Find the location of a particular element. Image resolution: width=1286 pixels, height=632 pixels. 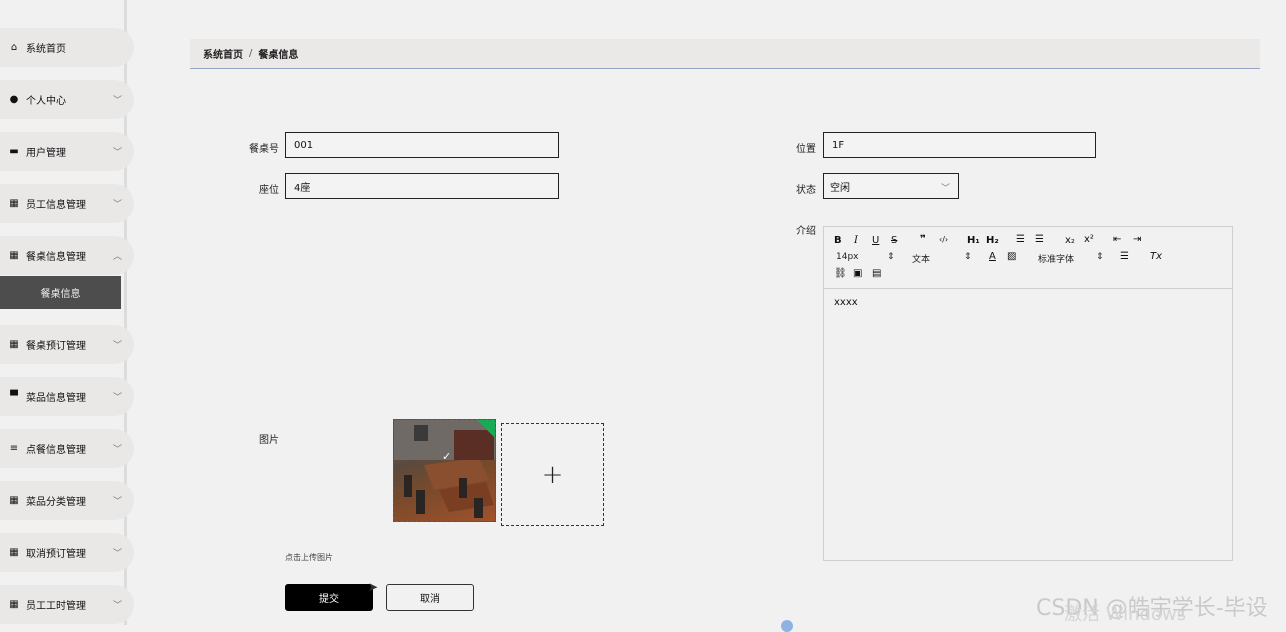

italic-icon: I is located at coordinates (856, 240).